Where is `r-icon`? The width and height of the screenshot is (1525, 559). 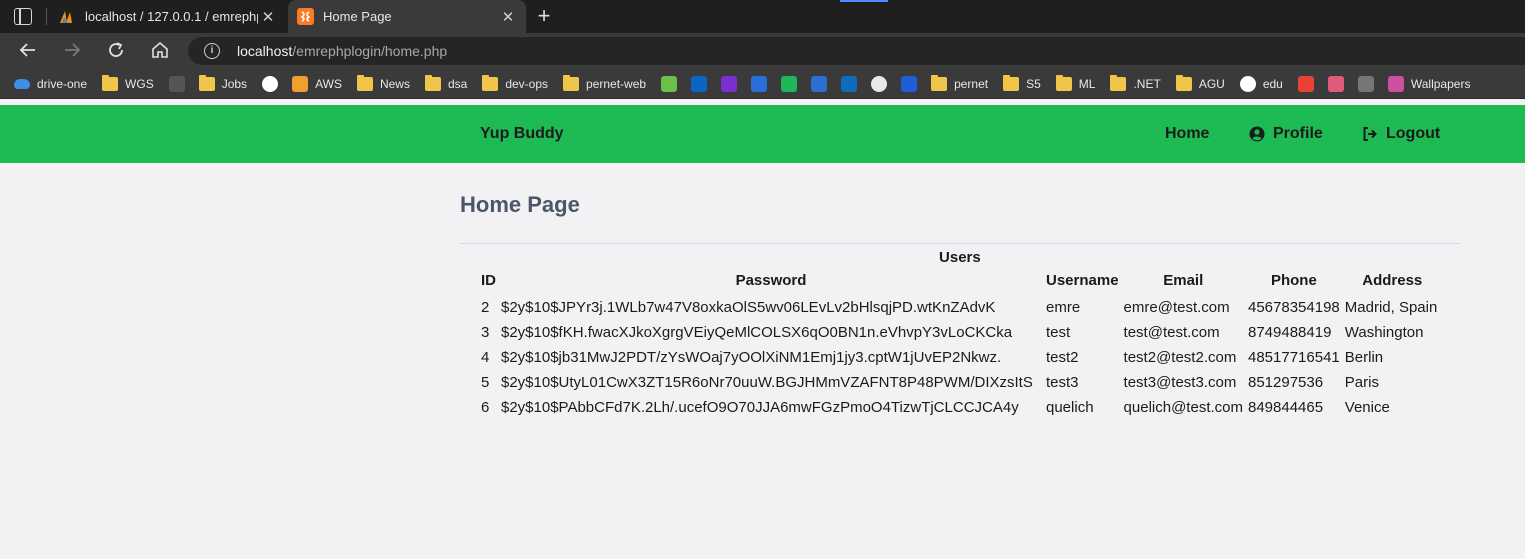
r-icon is located at coordinates (1365, 83).